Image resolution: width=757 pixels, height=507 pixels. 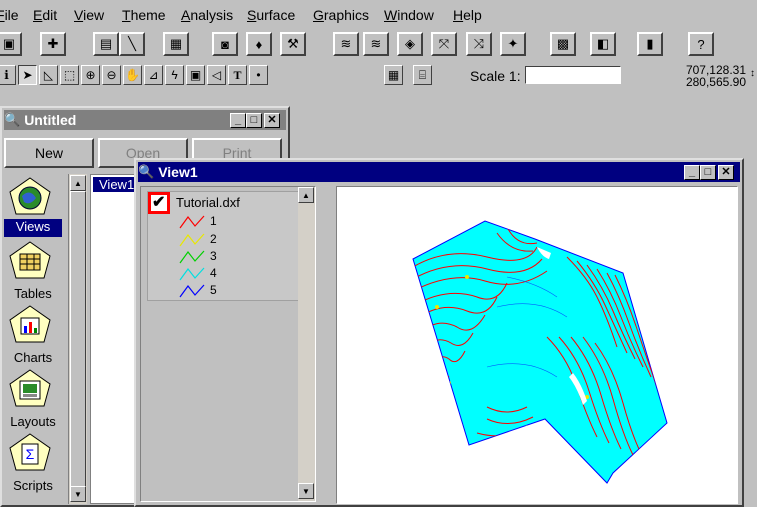 I want to click on save-project-button: ▣, so click(x=11, y=44).